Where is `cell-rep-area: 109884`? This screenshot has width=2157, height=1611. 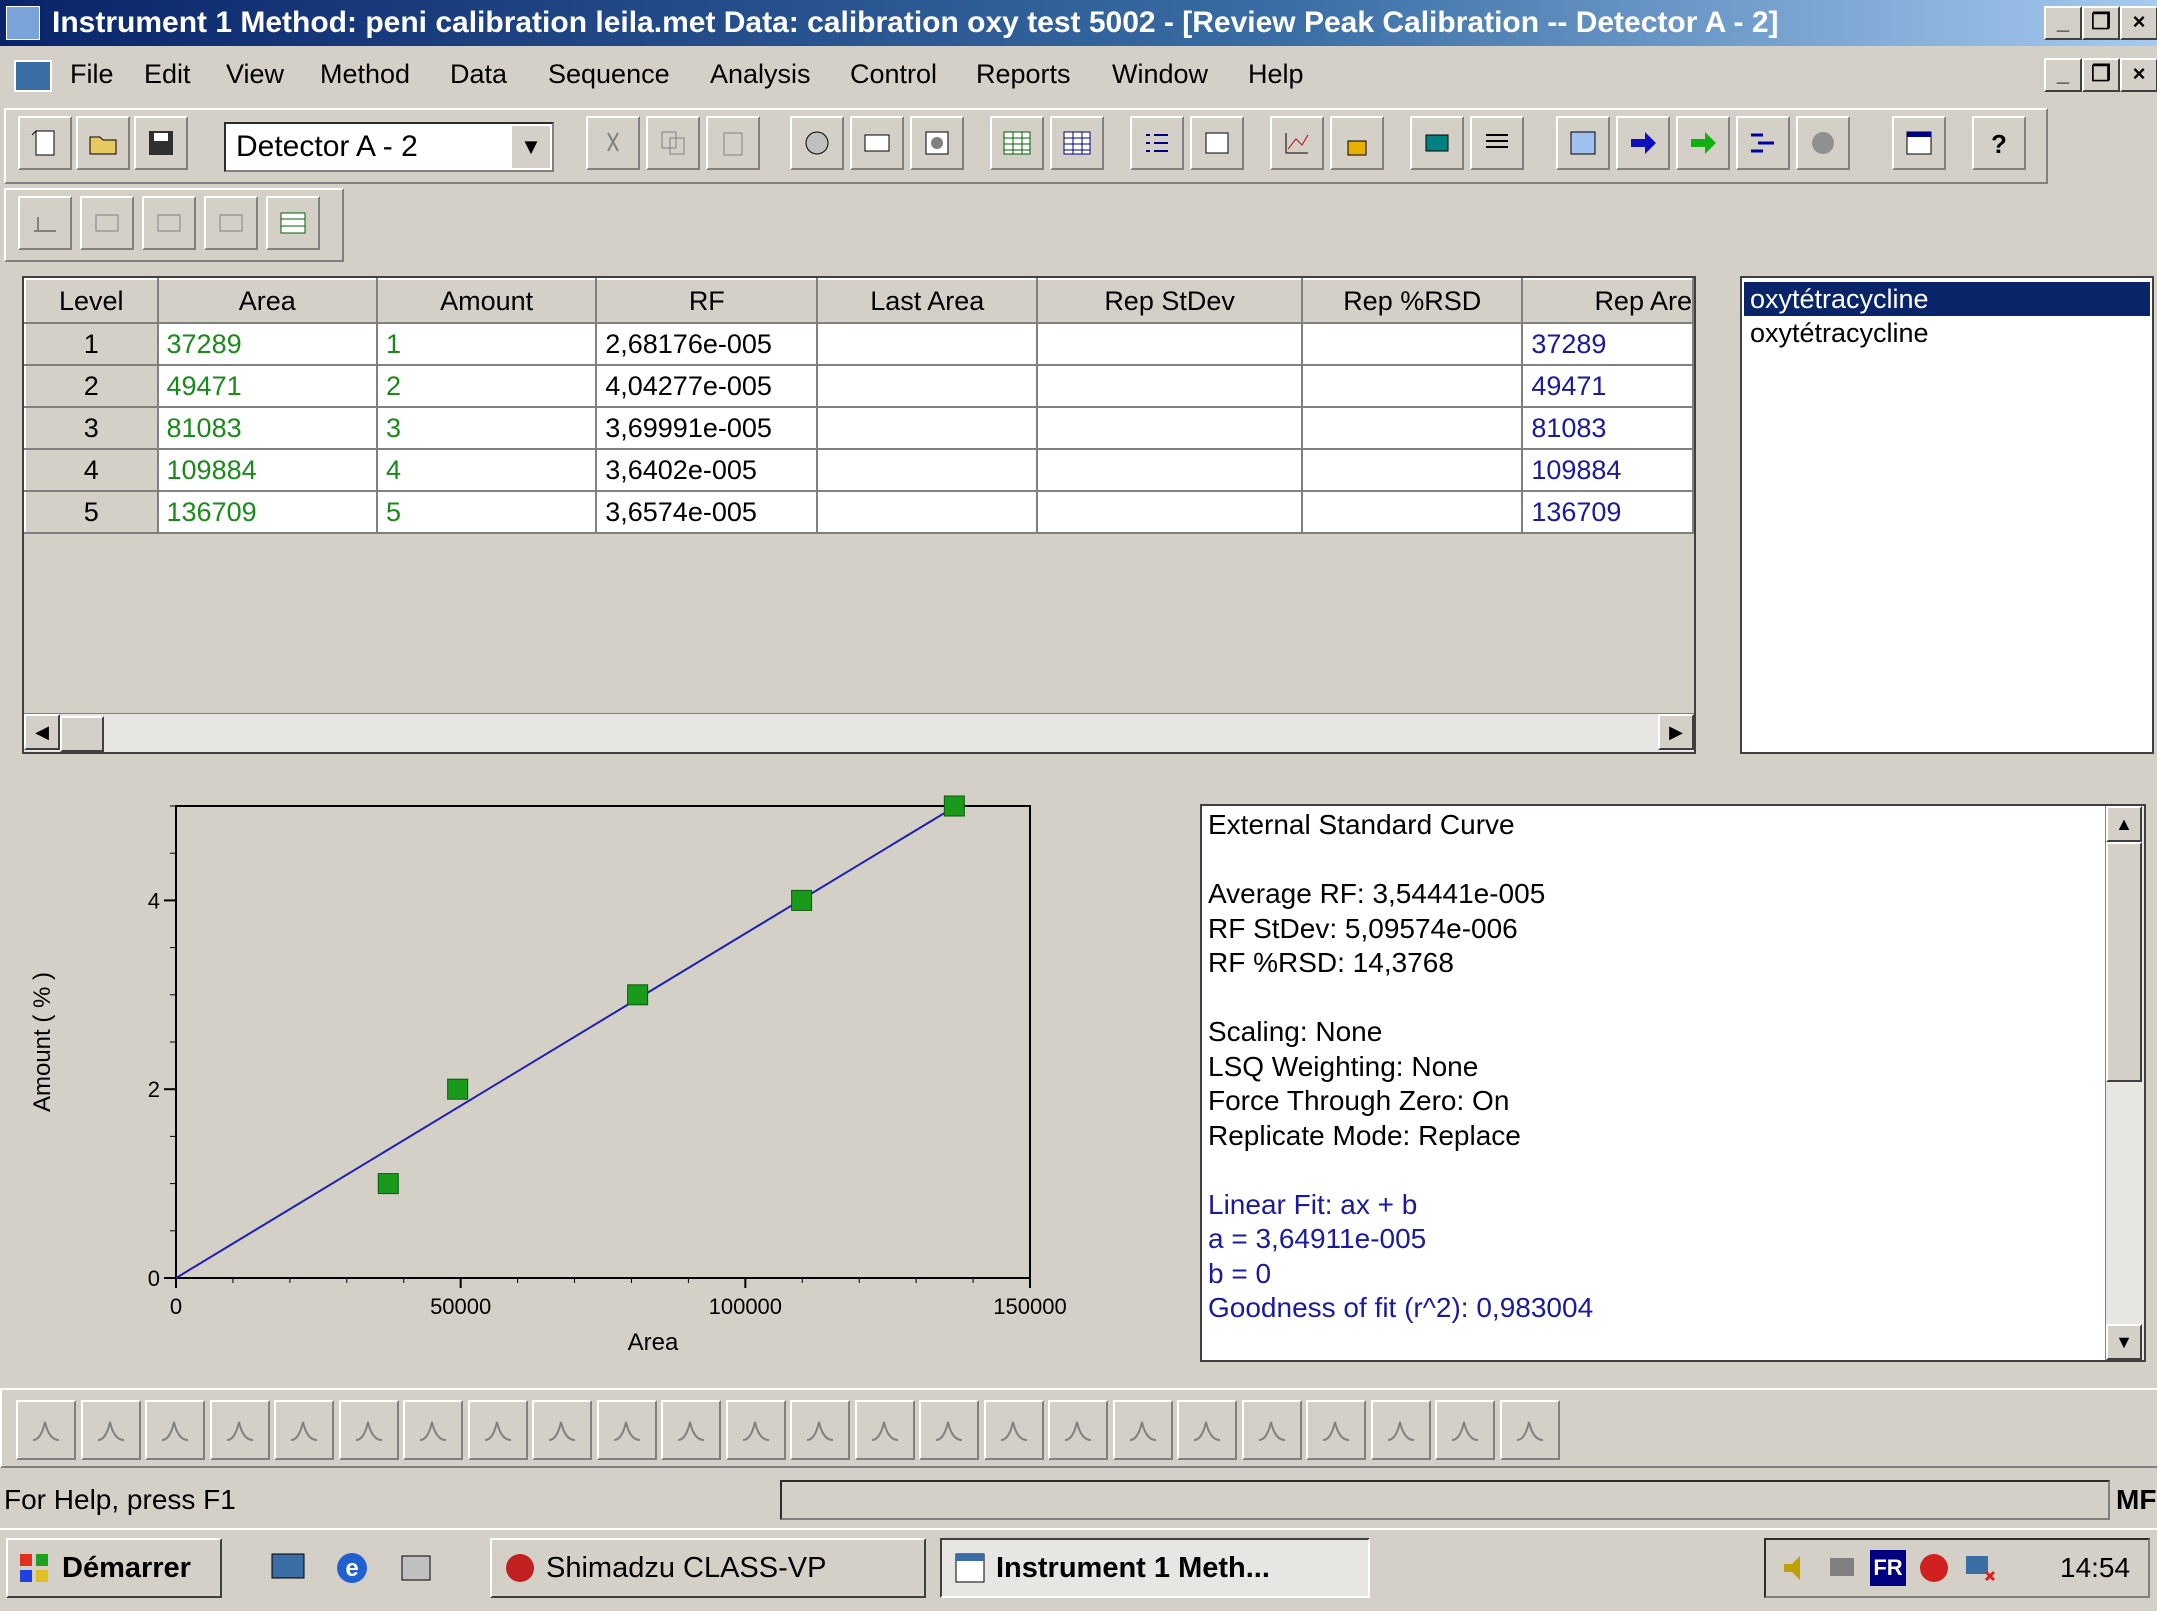 cell-rep-area: 109884 is located at coordinates (1608, 470).